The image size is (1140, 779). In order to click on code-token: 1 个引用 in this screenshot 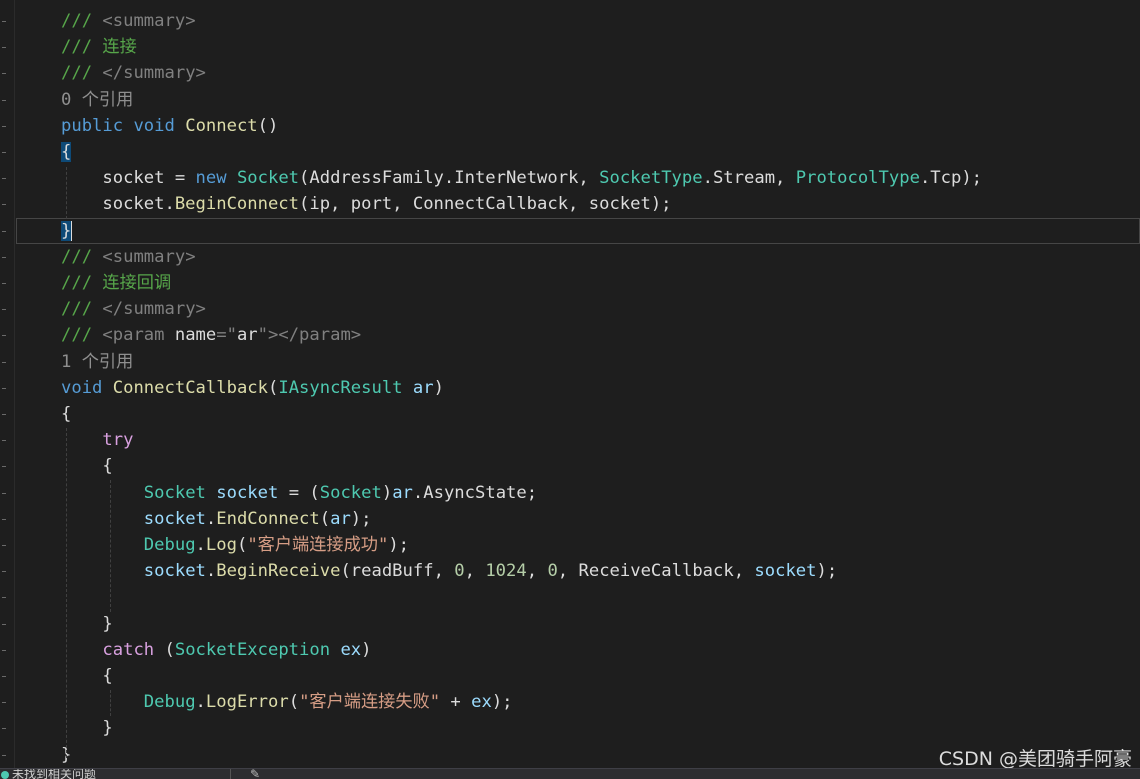, I will do `click(97, 361)`.